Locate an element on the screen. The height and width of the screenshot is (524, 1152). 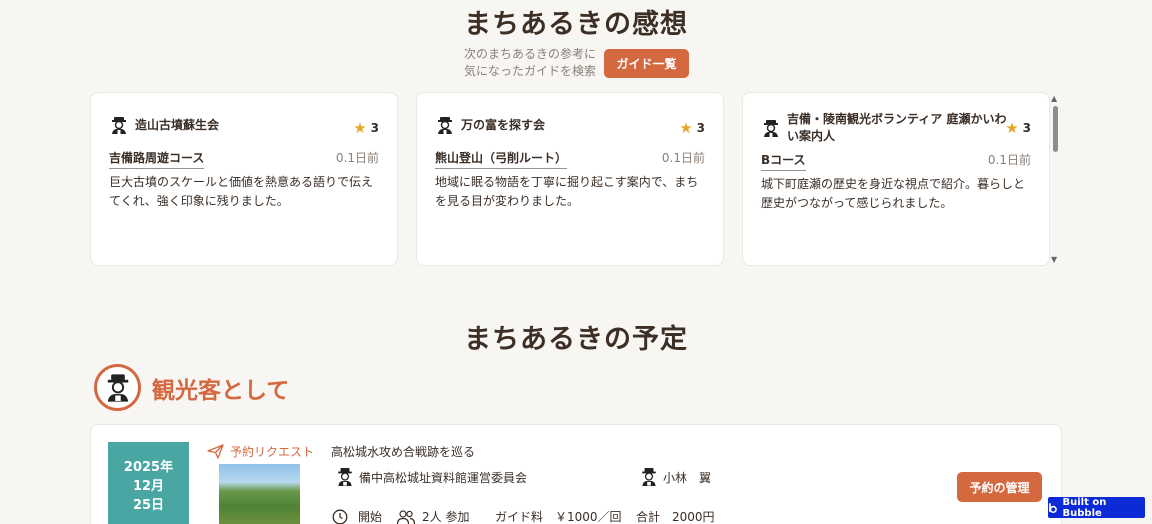
scroll-thumb is located at coordinates (1055, 129).